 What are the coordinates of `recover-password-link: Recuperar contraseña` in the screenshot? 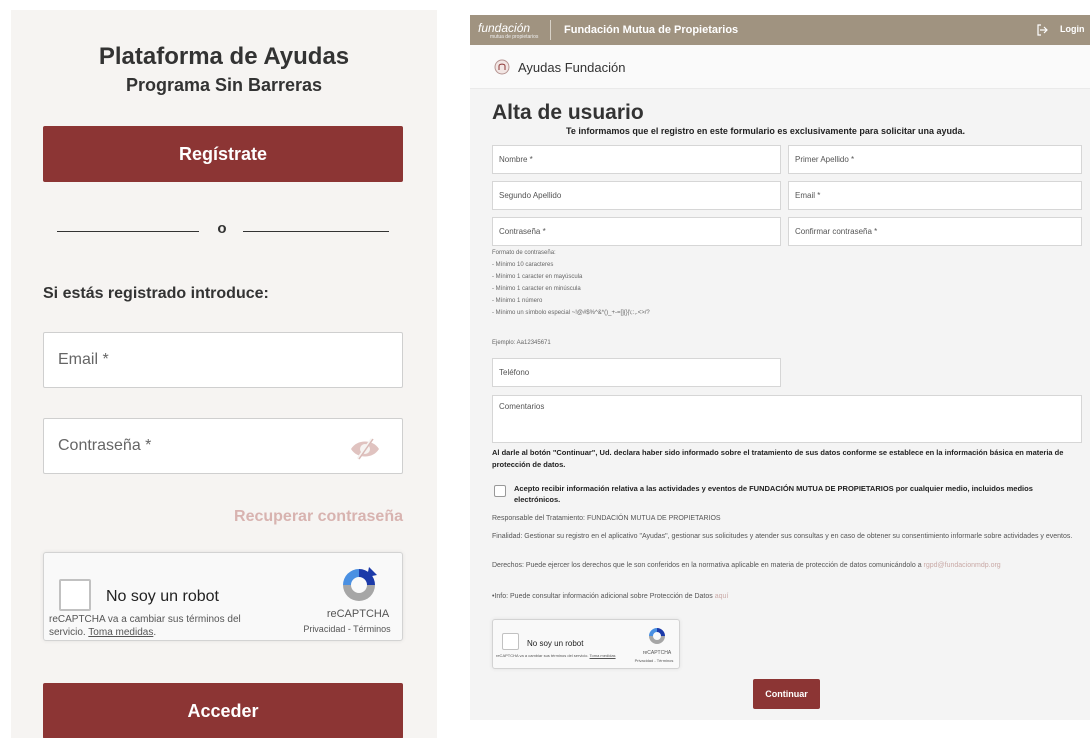 It's located at (318, 517).